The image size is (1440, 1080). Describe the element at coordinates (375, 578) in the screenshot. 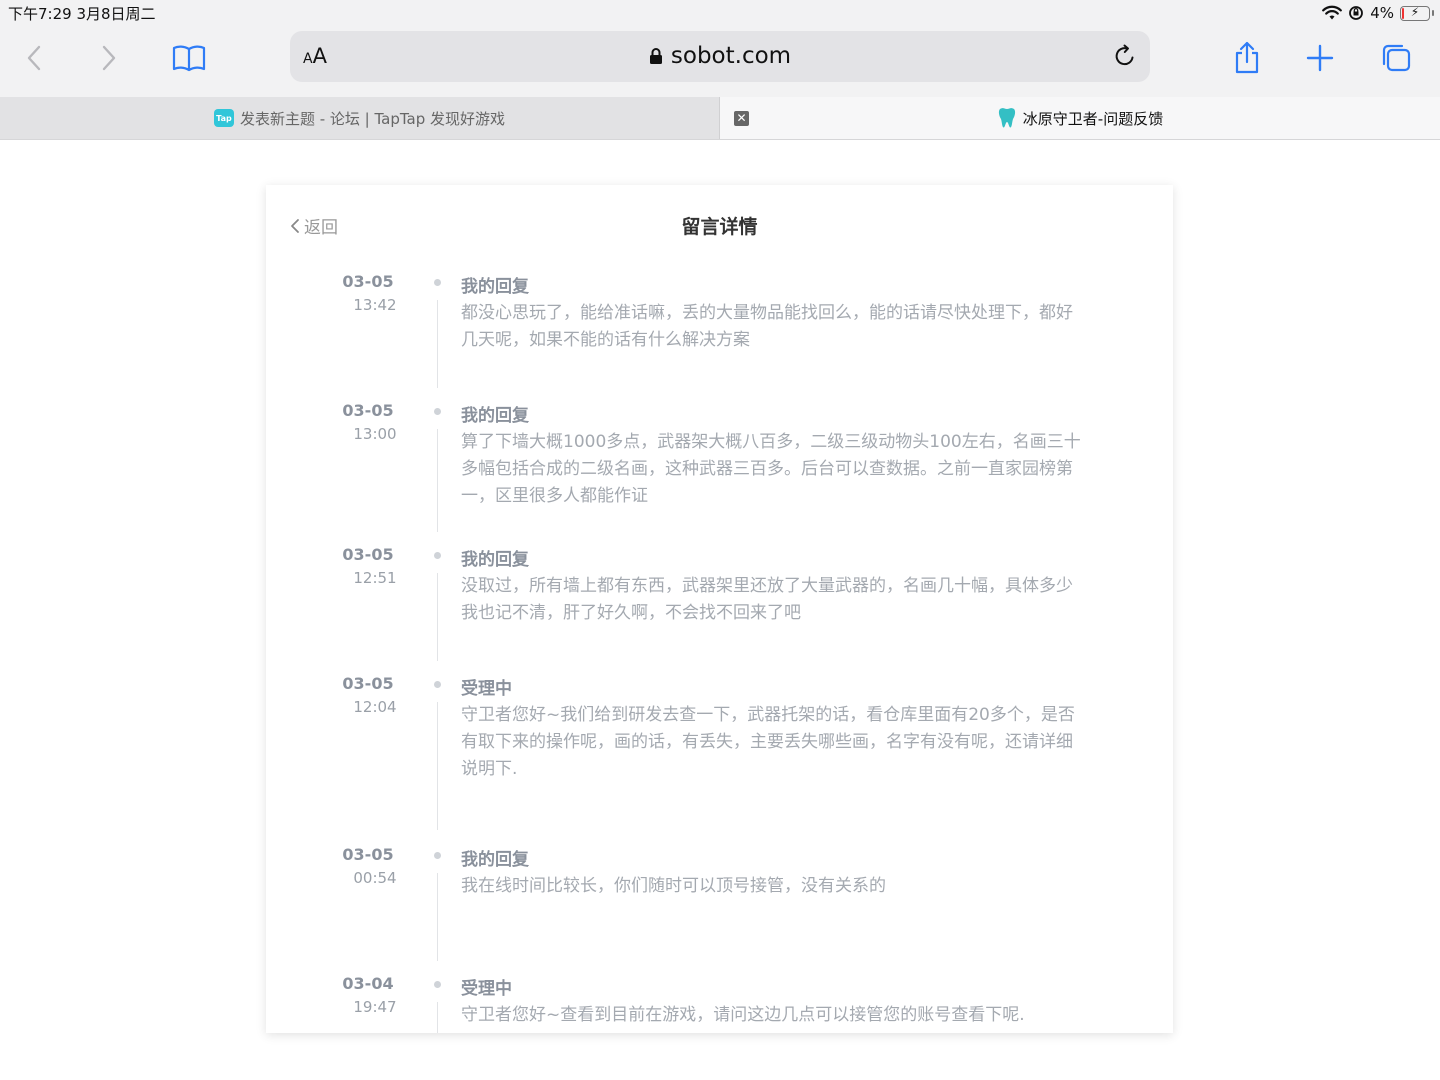

I see `entry-time: 12:51` at that location.